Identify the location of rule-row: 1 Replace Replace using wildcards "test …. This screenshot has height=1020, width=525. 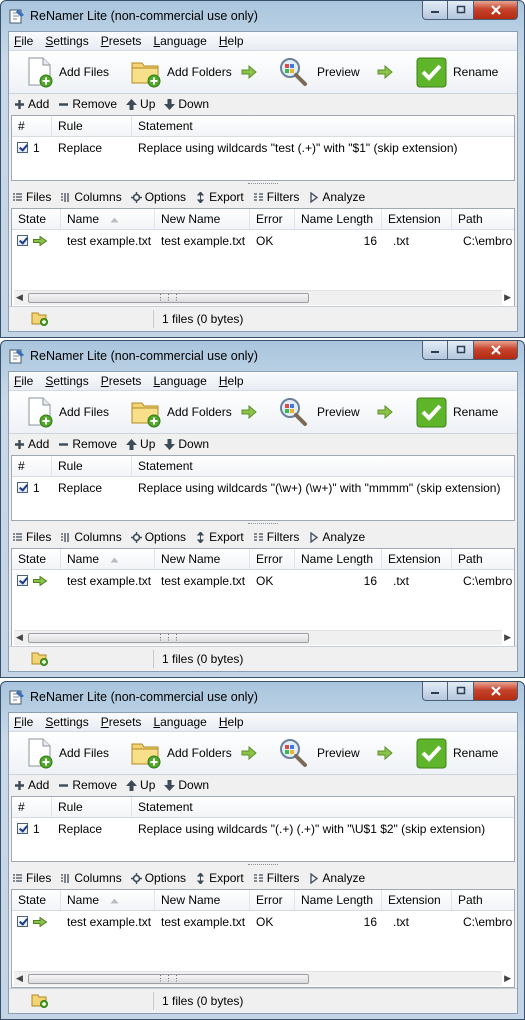
(263, 148).